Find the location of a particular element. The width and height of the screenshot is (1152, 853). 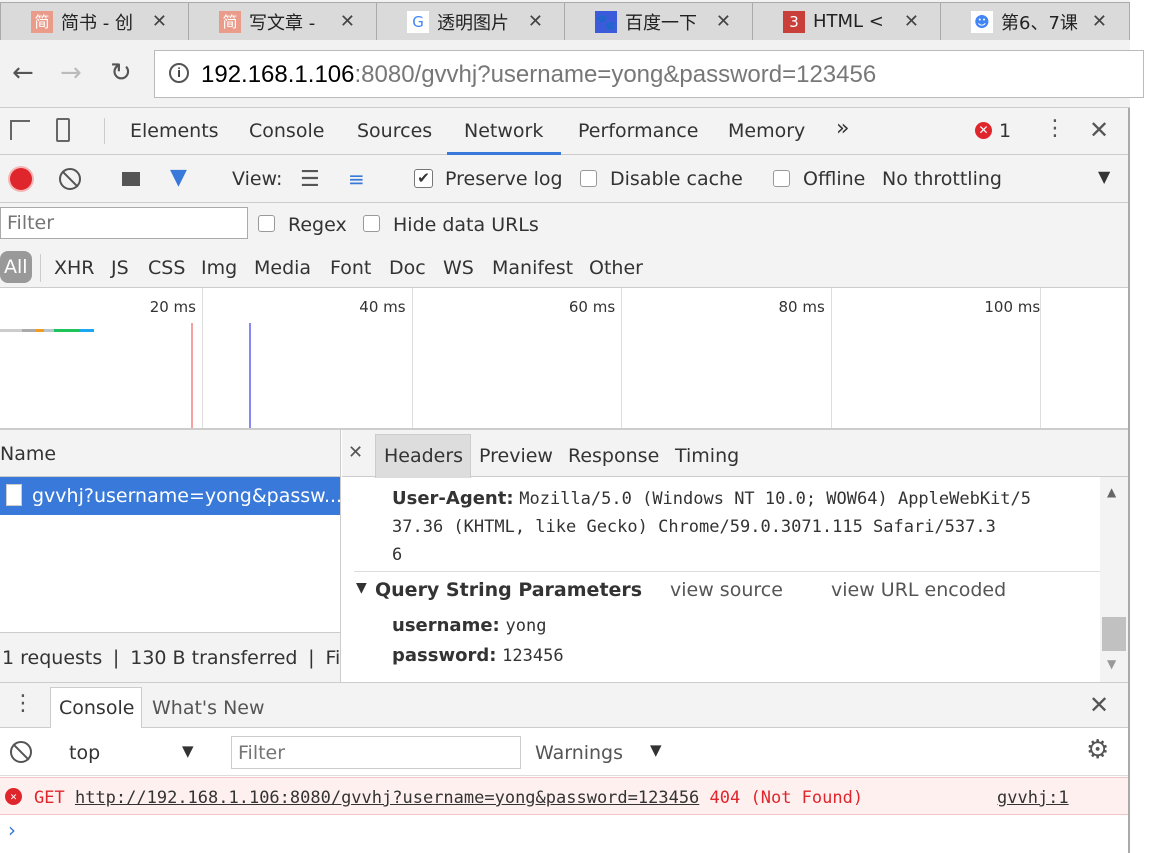

drawer-tab-console: Console is located at coordinates (96, 708).